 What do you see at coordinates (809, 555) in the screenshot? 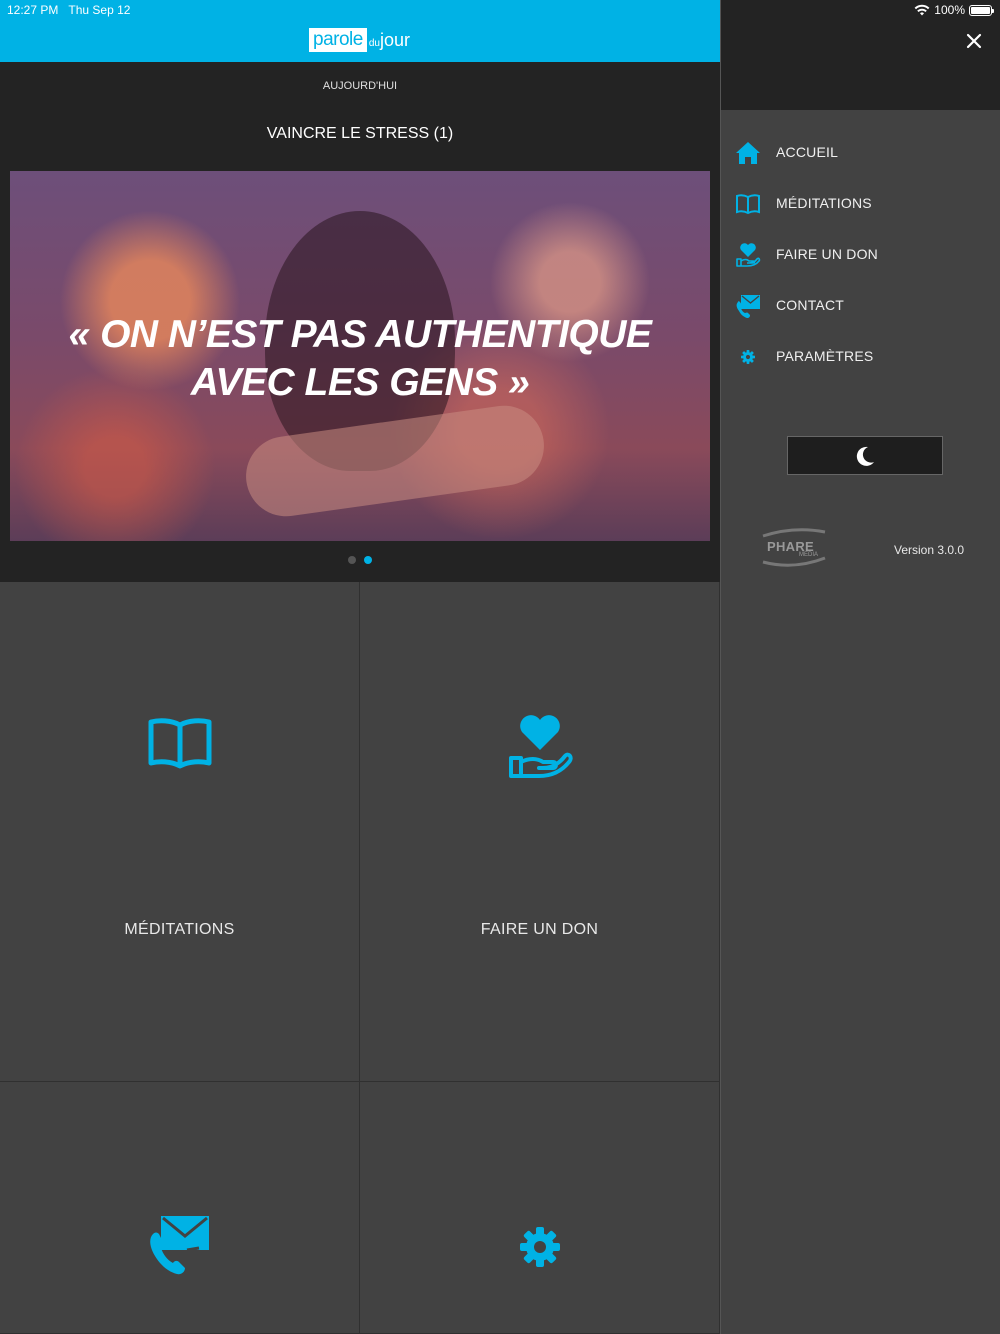
I see `phare-logo-sub: MEDIA` at bounding box center [809, 555].